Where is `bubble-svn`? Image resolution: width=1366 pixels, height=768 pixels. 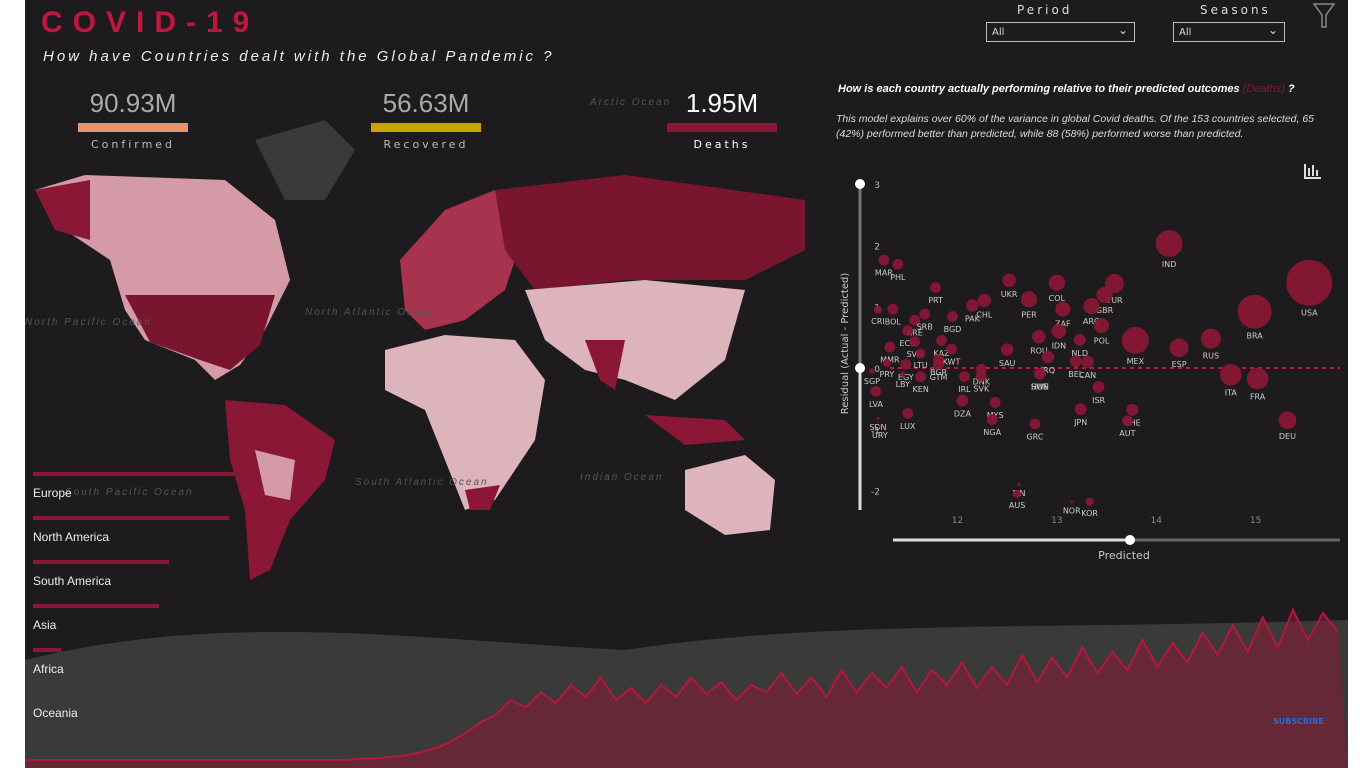
bubble-svn is located at coordinates (915, 342).